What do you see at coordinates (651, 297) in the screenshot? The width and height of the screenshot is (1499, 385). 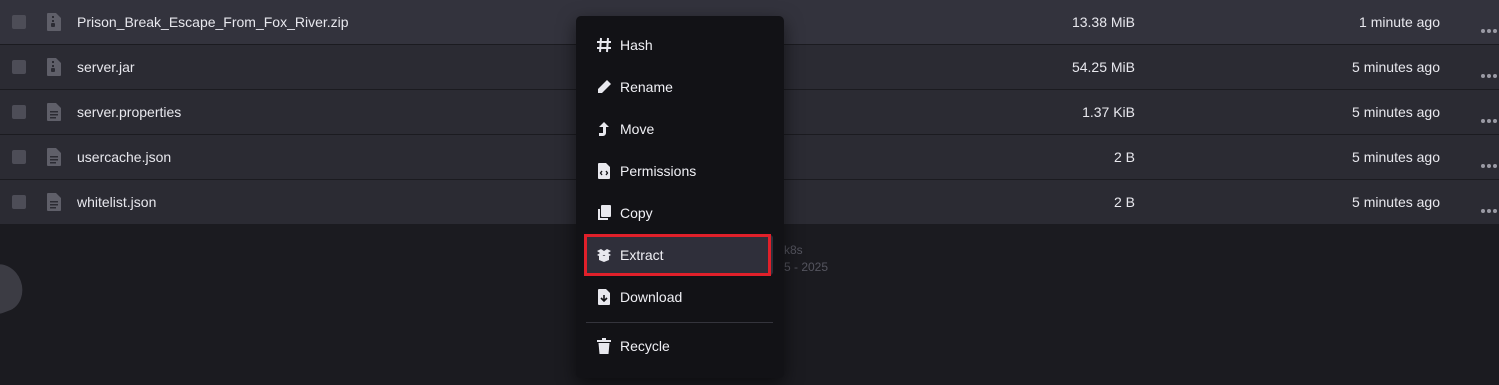 I see `menu-item-label: Download` at bounding box center [651, 297].